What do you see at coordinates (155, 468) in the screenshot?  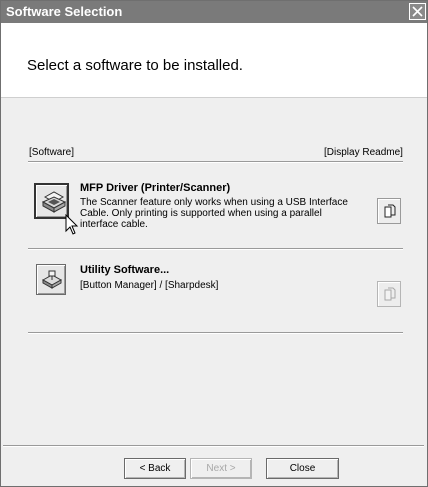 I see `back-button: < Back` at bounding box center [155, 468].